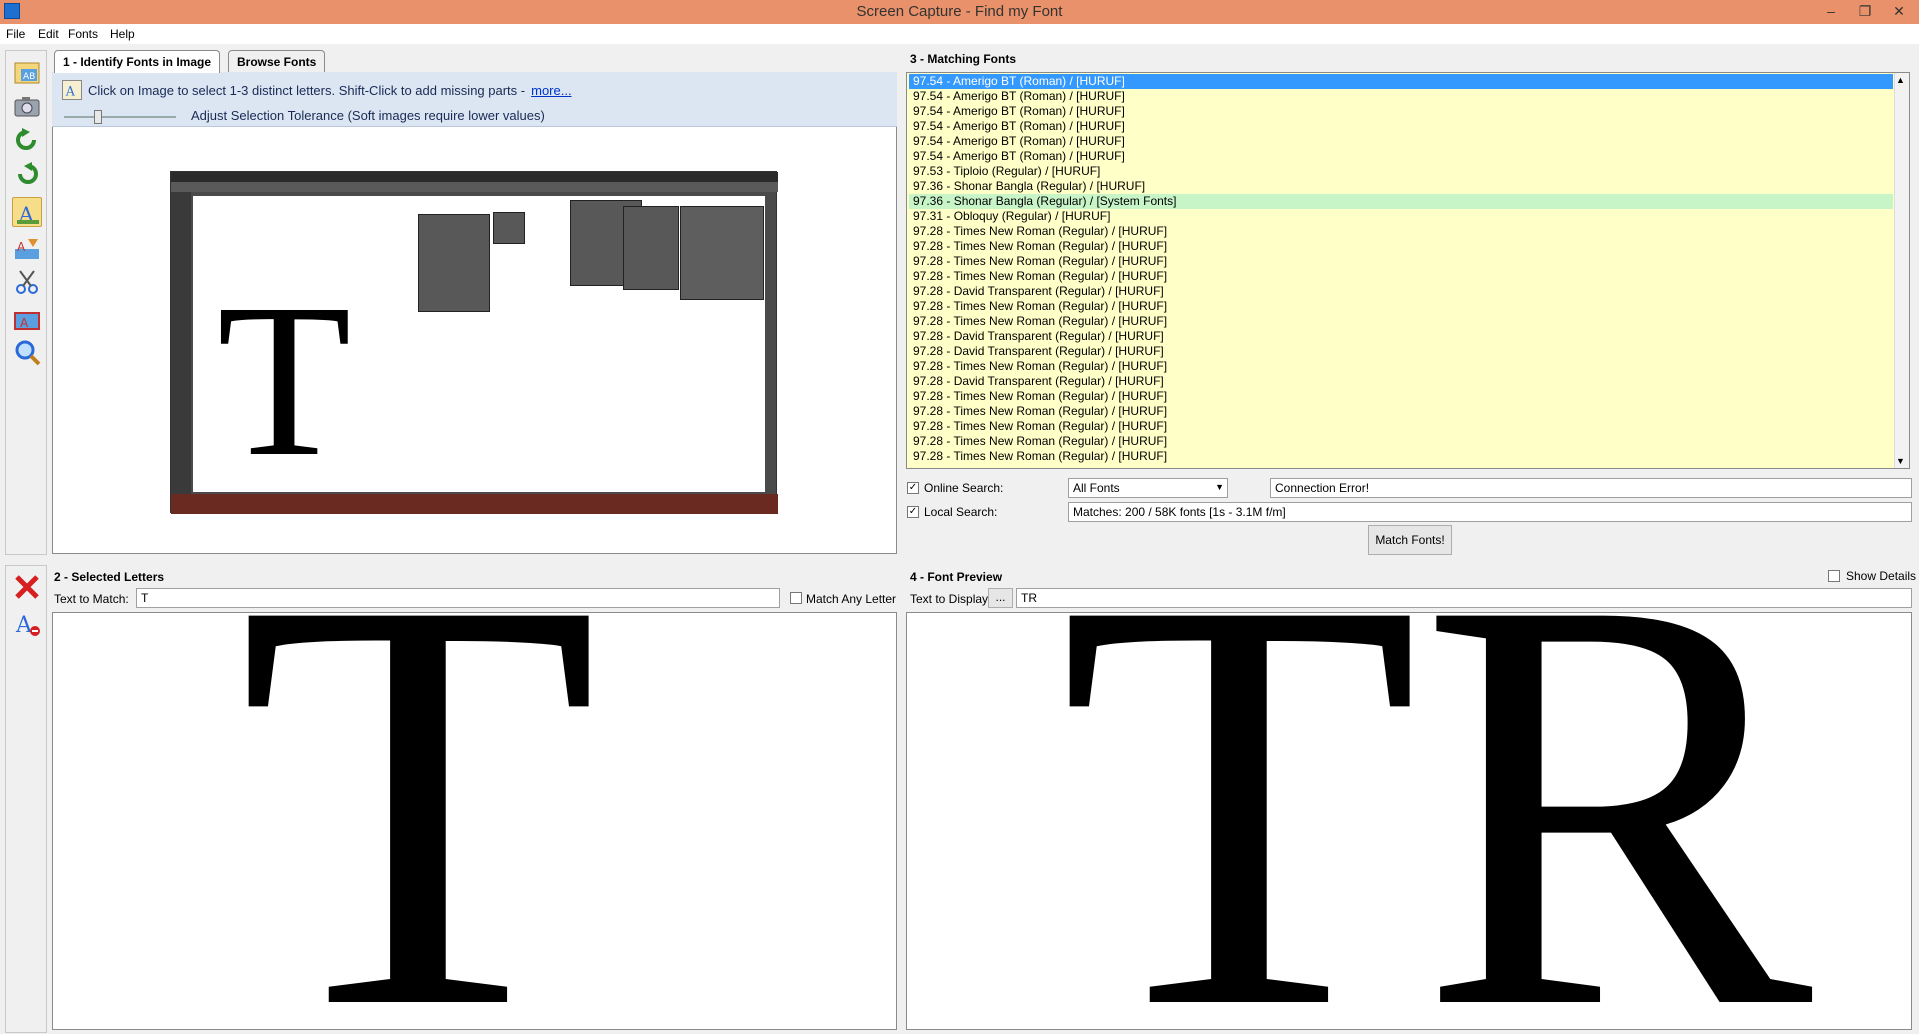 The width and height of the screenshot is (1919, 1034). Describe the element at coordinates (29, 77) in the screenshot. I see `svg-text: AB` at that location.